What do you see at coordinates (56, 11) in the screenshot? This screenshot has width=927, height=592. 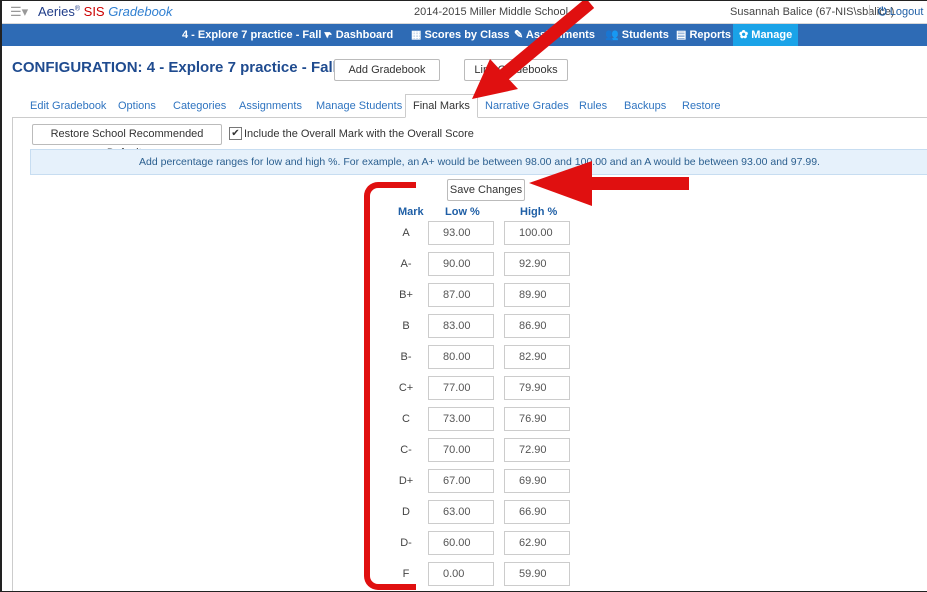 I see `logo-aeries-text: Aeries` at bounding box center [56, 11].